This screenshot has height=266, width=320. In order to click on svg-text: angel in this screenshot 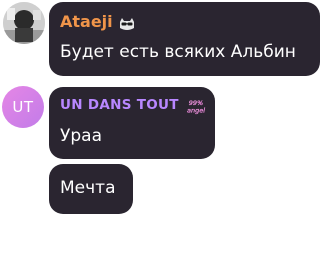, I will do `click(196, 111)`.